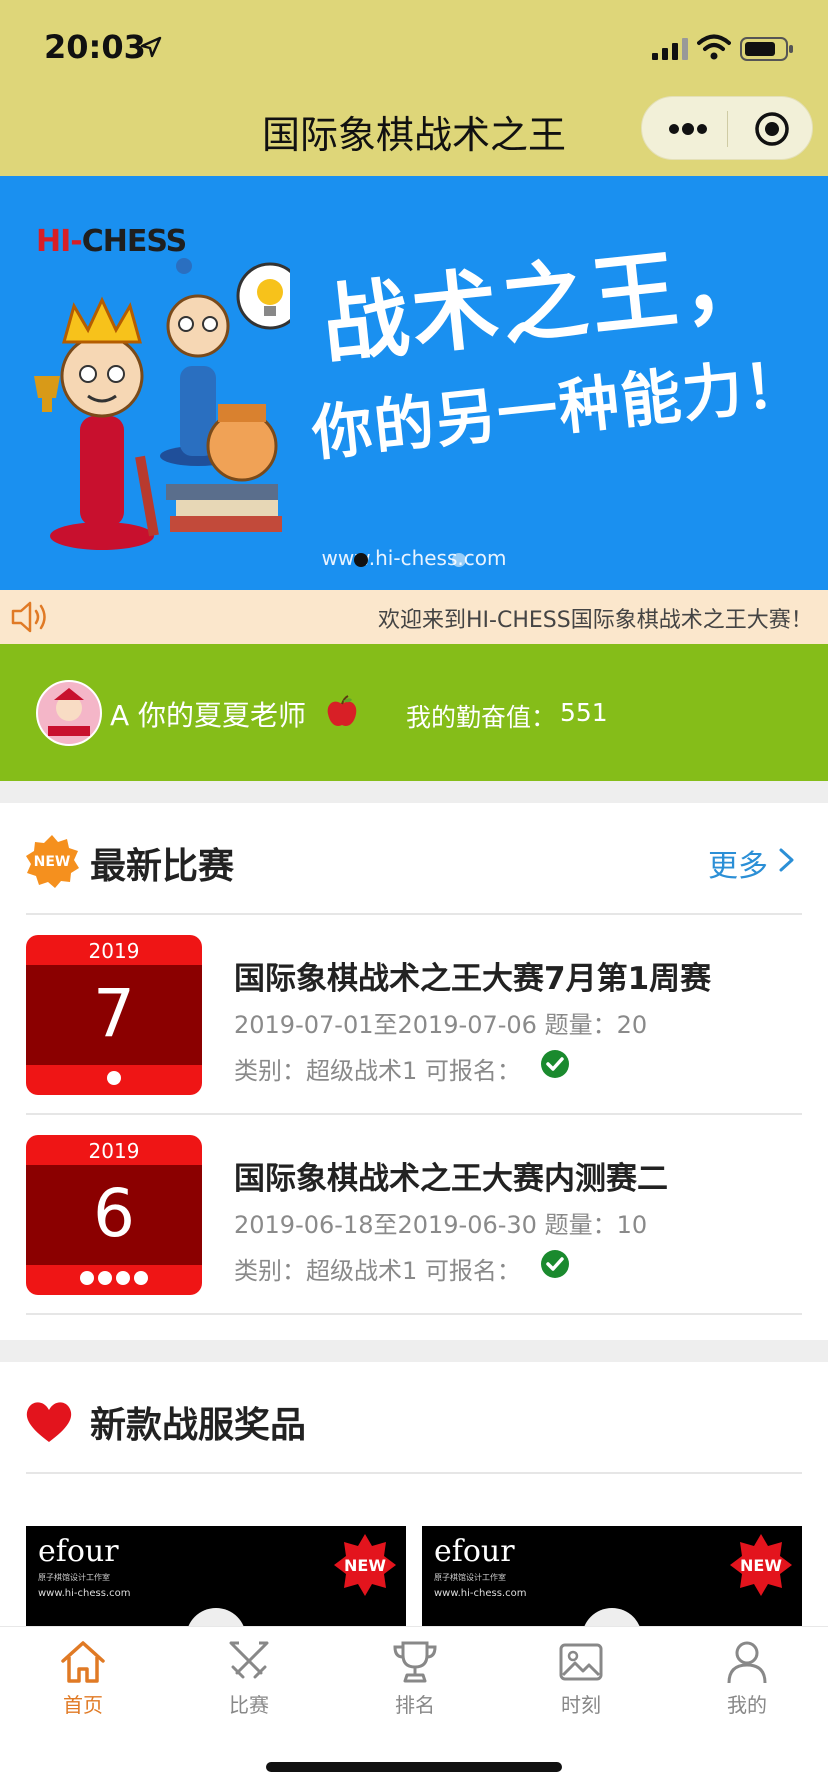 The image size is (828, 1792). What do you see at coordinates (473, 979) in the screenshot?
I see `match-title: 国际象棋战术之王大赛7月第1周赛` at bounding box center [473, 979].